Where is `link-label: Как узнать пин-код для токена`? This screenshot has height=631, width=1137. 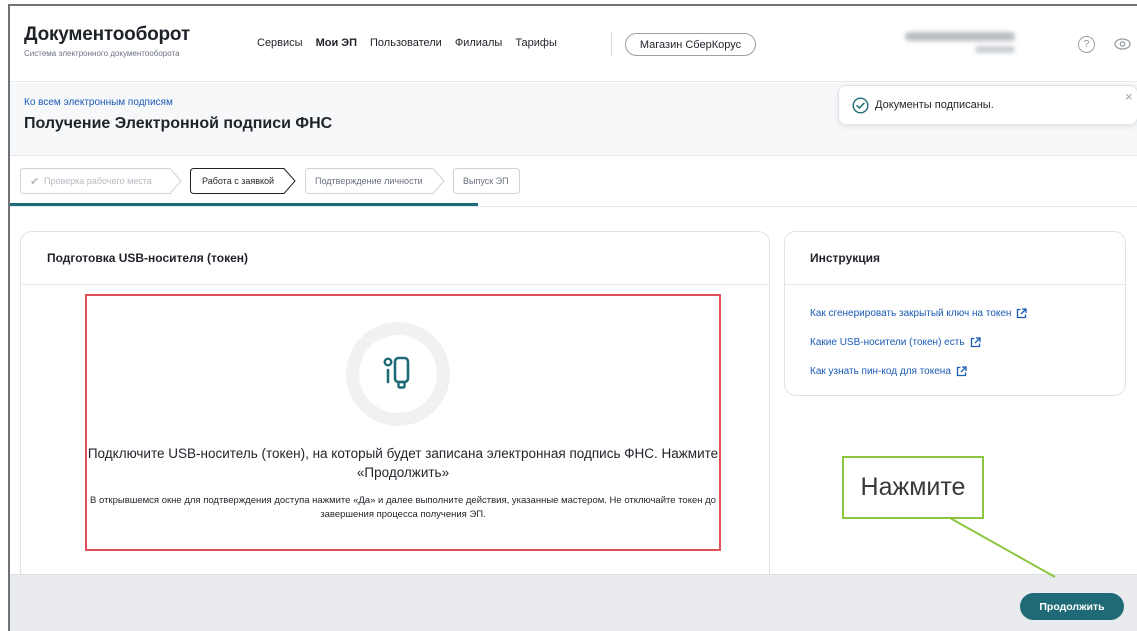 link-label: Как узнать пин-код для токена is located at coordinates (880, 371).